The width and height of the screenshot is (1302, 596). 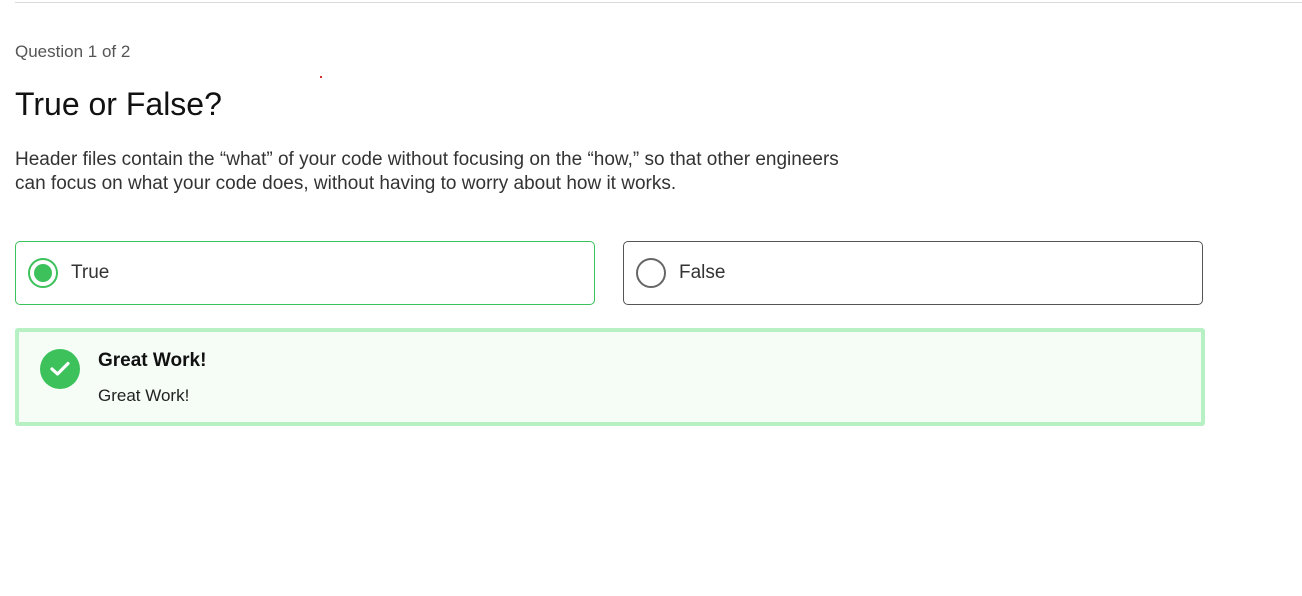 What do you see at coordinates (90, 272) in the screenshot?
I see `option-label-true: True` at bounding box center [90, 272].